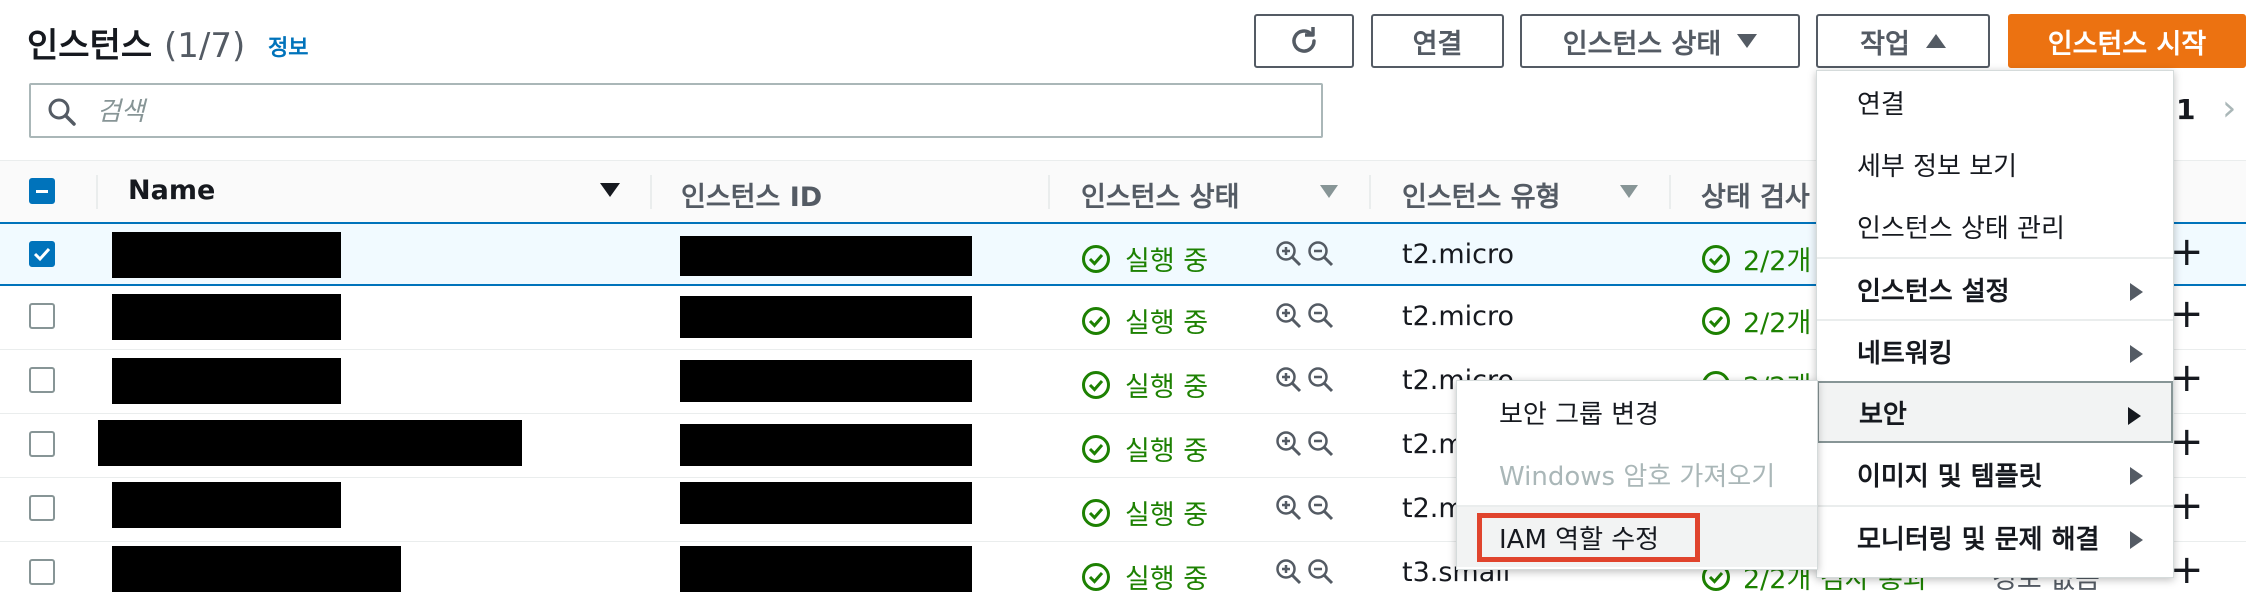 Image resolution: width=2246 pixels, height=596 pixels. What do you see at coordinates (697, 112) in the screenshot?
I see `search-input` at bounding box center [697, 112].